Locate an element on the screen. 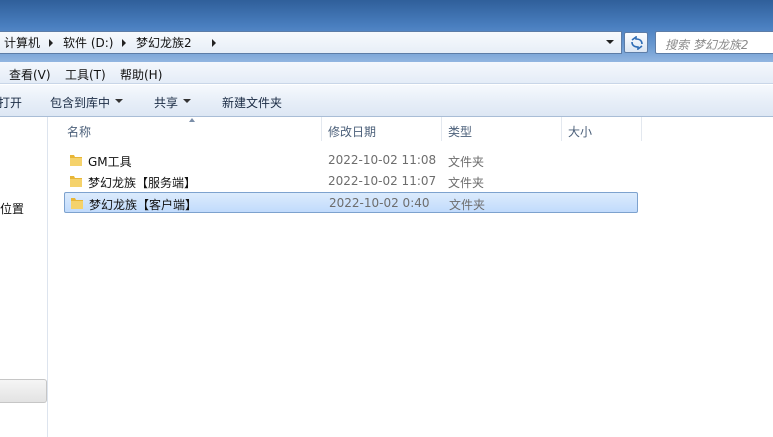  refresh-button is located at coordinates (636, 42).